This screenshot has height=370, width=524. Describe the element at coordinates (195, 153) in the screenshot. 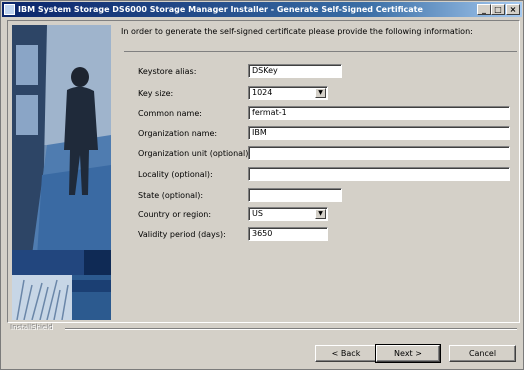

I see `organization-unit-label: Organization unit (optional):` at that location.